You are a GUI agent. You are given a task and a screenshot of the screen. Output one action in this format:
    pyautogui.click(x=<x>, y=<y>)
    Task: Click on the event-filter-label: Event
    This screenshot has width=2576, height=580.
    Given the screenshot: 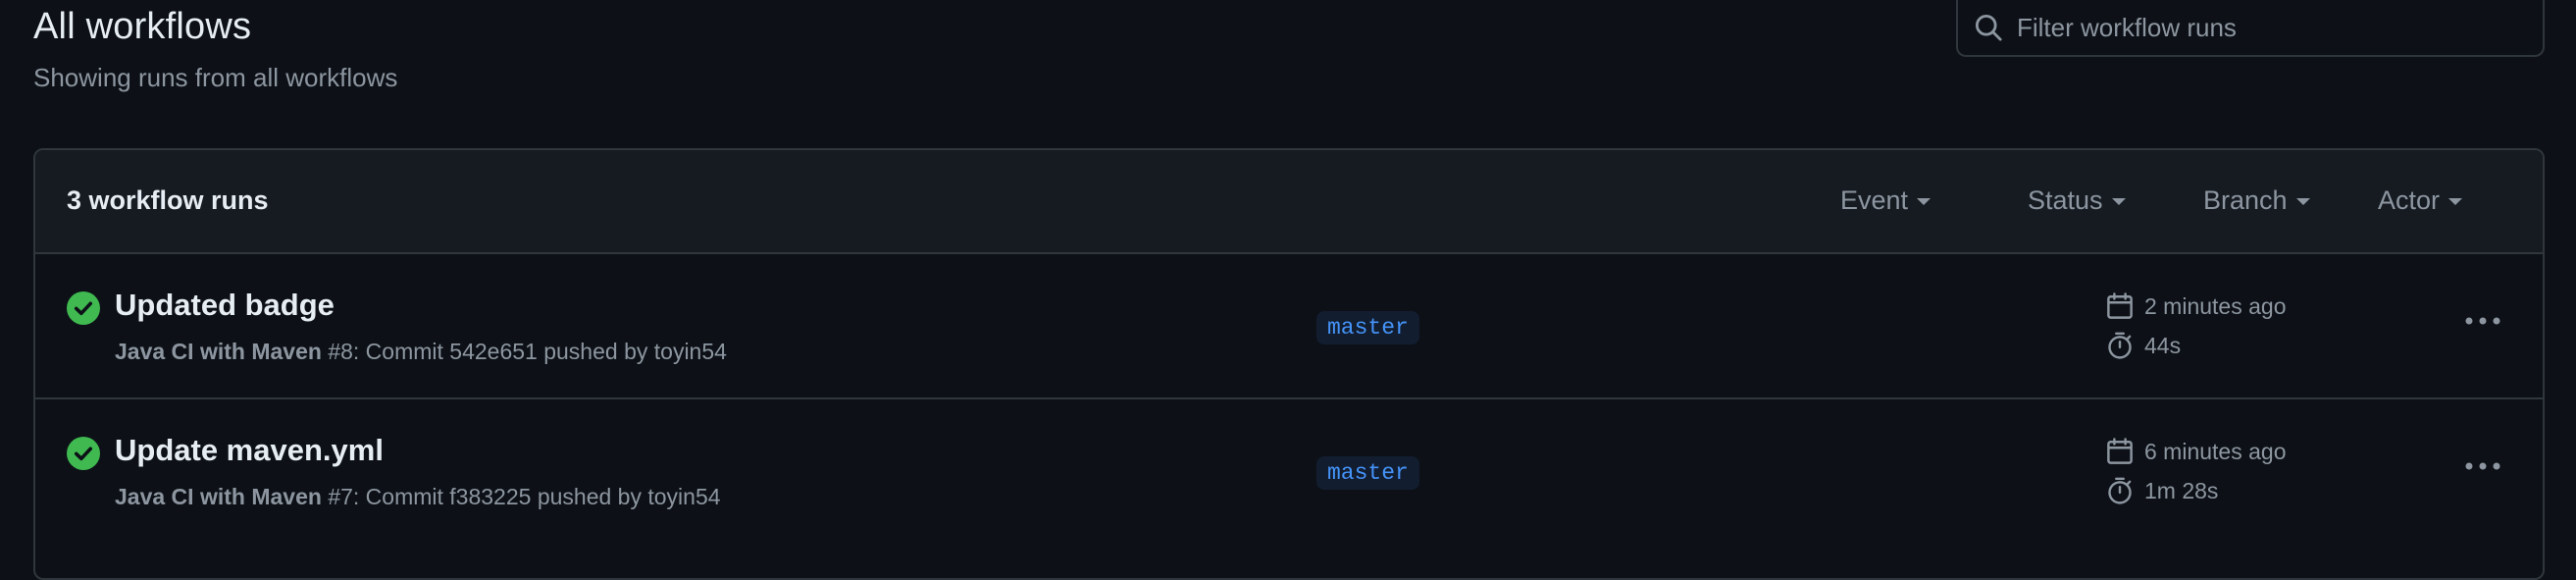 What is the action you would take?
    pyautogui.click(x=1874, y=200)
    